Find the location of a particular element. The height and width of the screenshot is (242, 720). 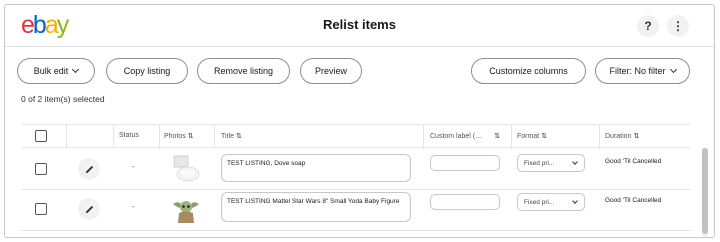

column-header-status: Status is located at coordinates (129, 135).